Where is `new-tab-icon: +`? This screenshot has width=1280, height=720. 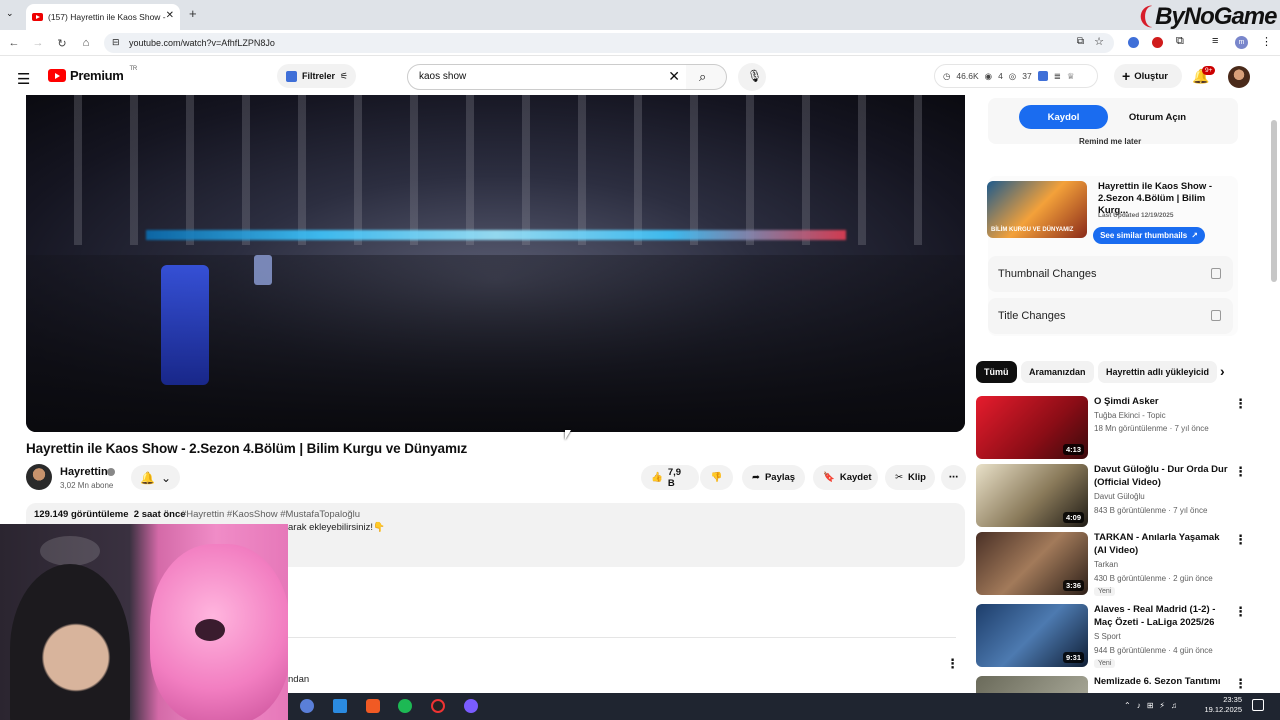
new-tab-icon: + is located at coordinates (193, 13).